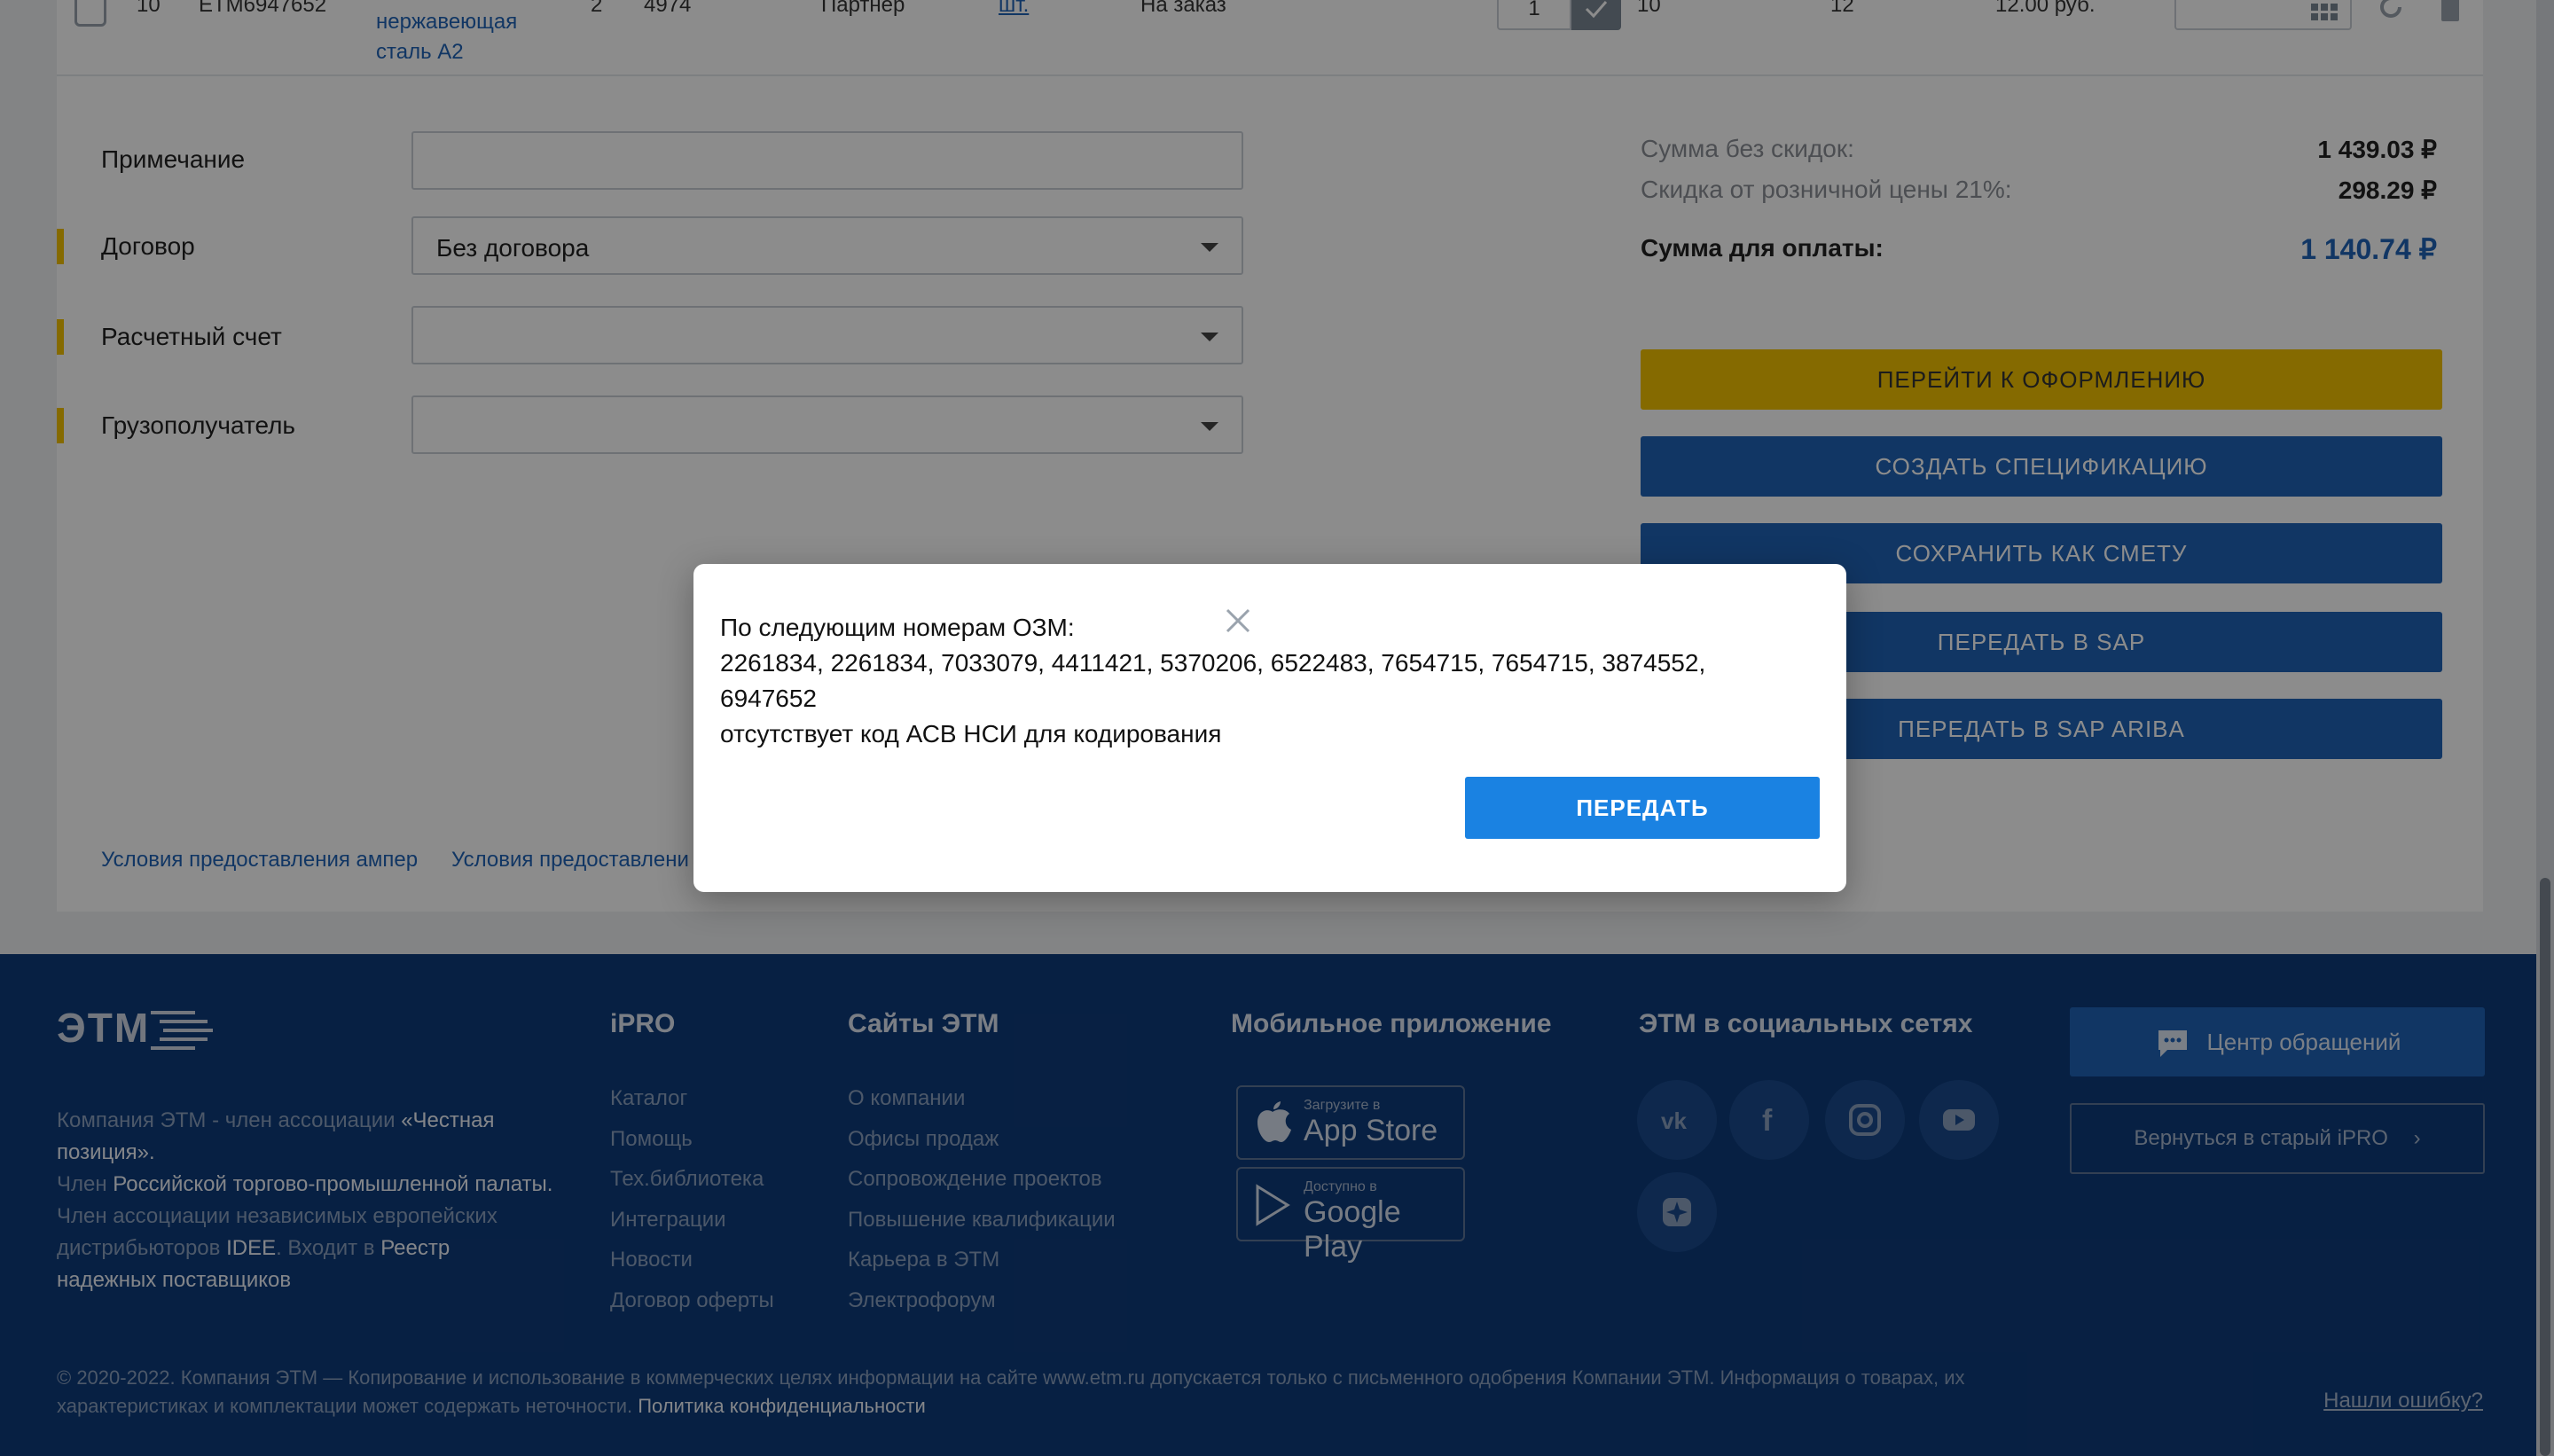 The width and height of the screenshot is (2554, 1456). I want to click on dialog-line-4: отсутствует код АСВ НСИ для кодирования, so click(971, 734).